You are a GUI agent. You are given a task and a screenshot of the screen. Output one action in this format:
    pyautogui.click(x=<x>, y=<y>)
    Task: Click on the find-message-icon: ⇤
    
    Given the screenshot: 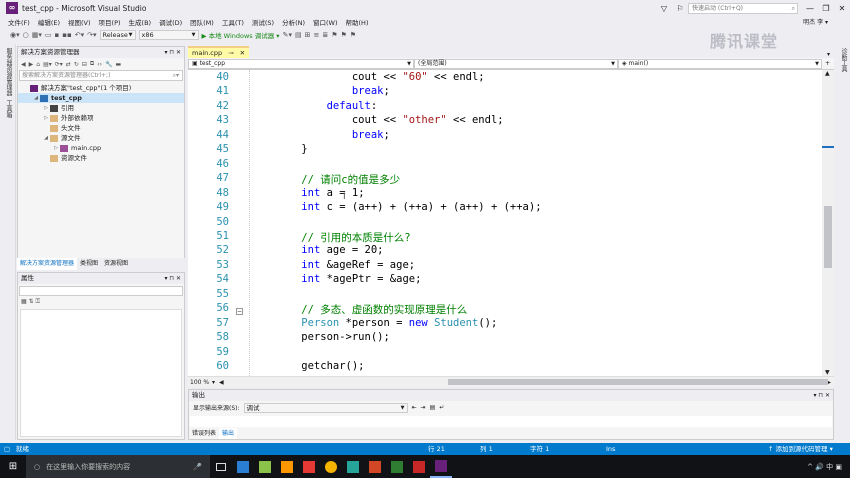 What is the action you would take?
    pyautogui.click(x=414, y=407)
    